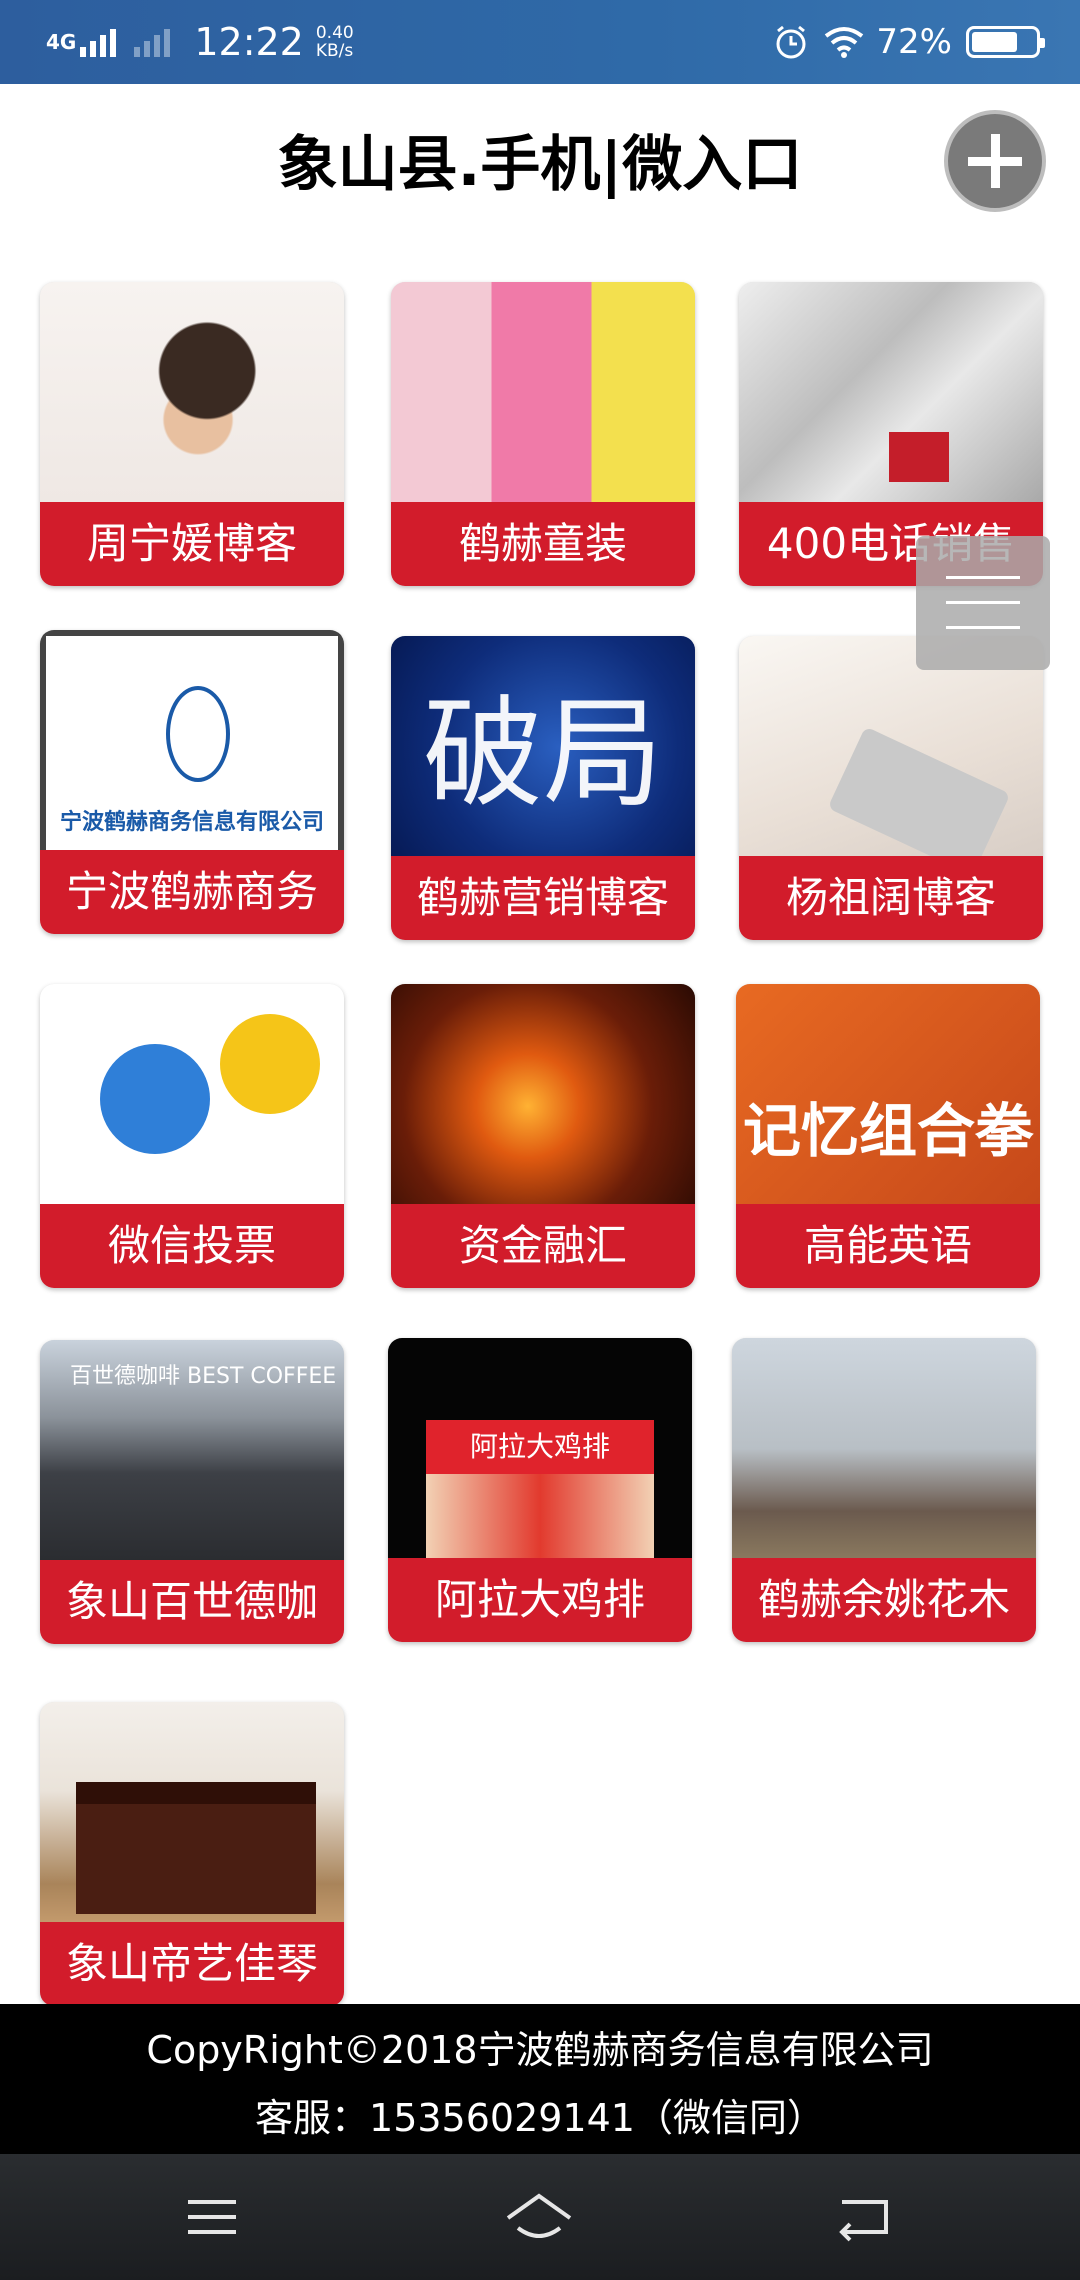 This screenshot has height=2280, width=1080. I want to click on tile-fund-financing: 资金融汇, so click(543, 1136).